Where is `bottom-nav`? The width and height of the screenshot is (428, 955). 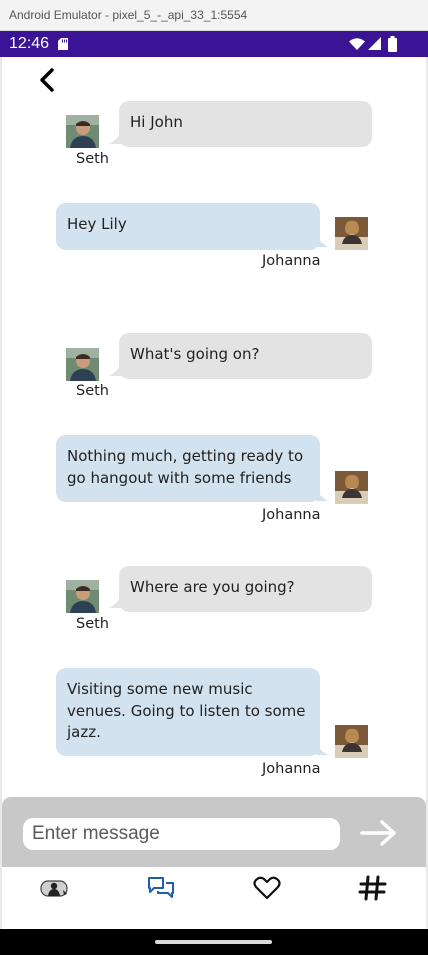
bottom-nav is located at coordinates (214, 898).